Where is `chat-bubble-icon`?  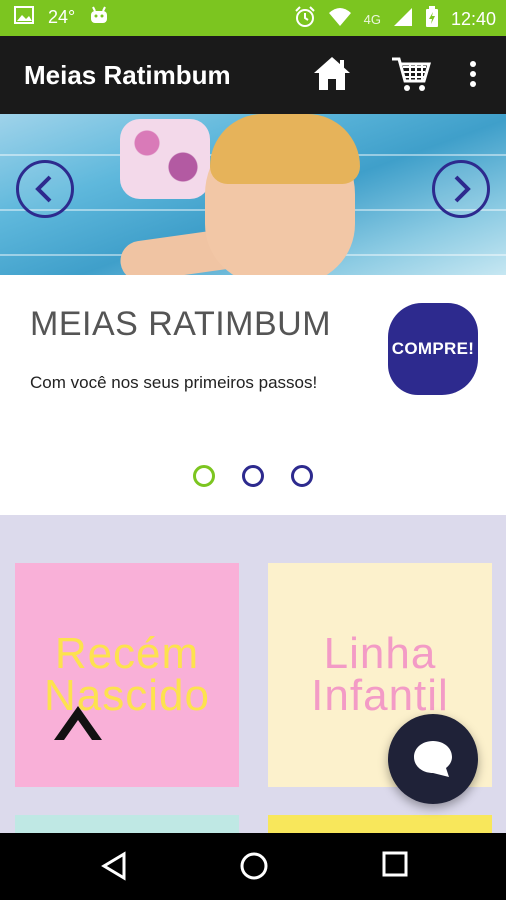 chat-bubble-icon is located at coordinates (433, 759).